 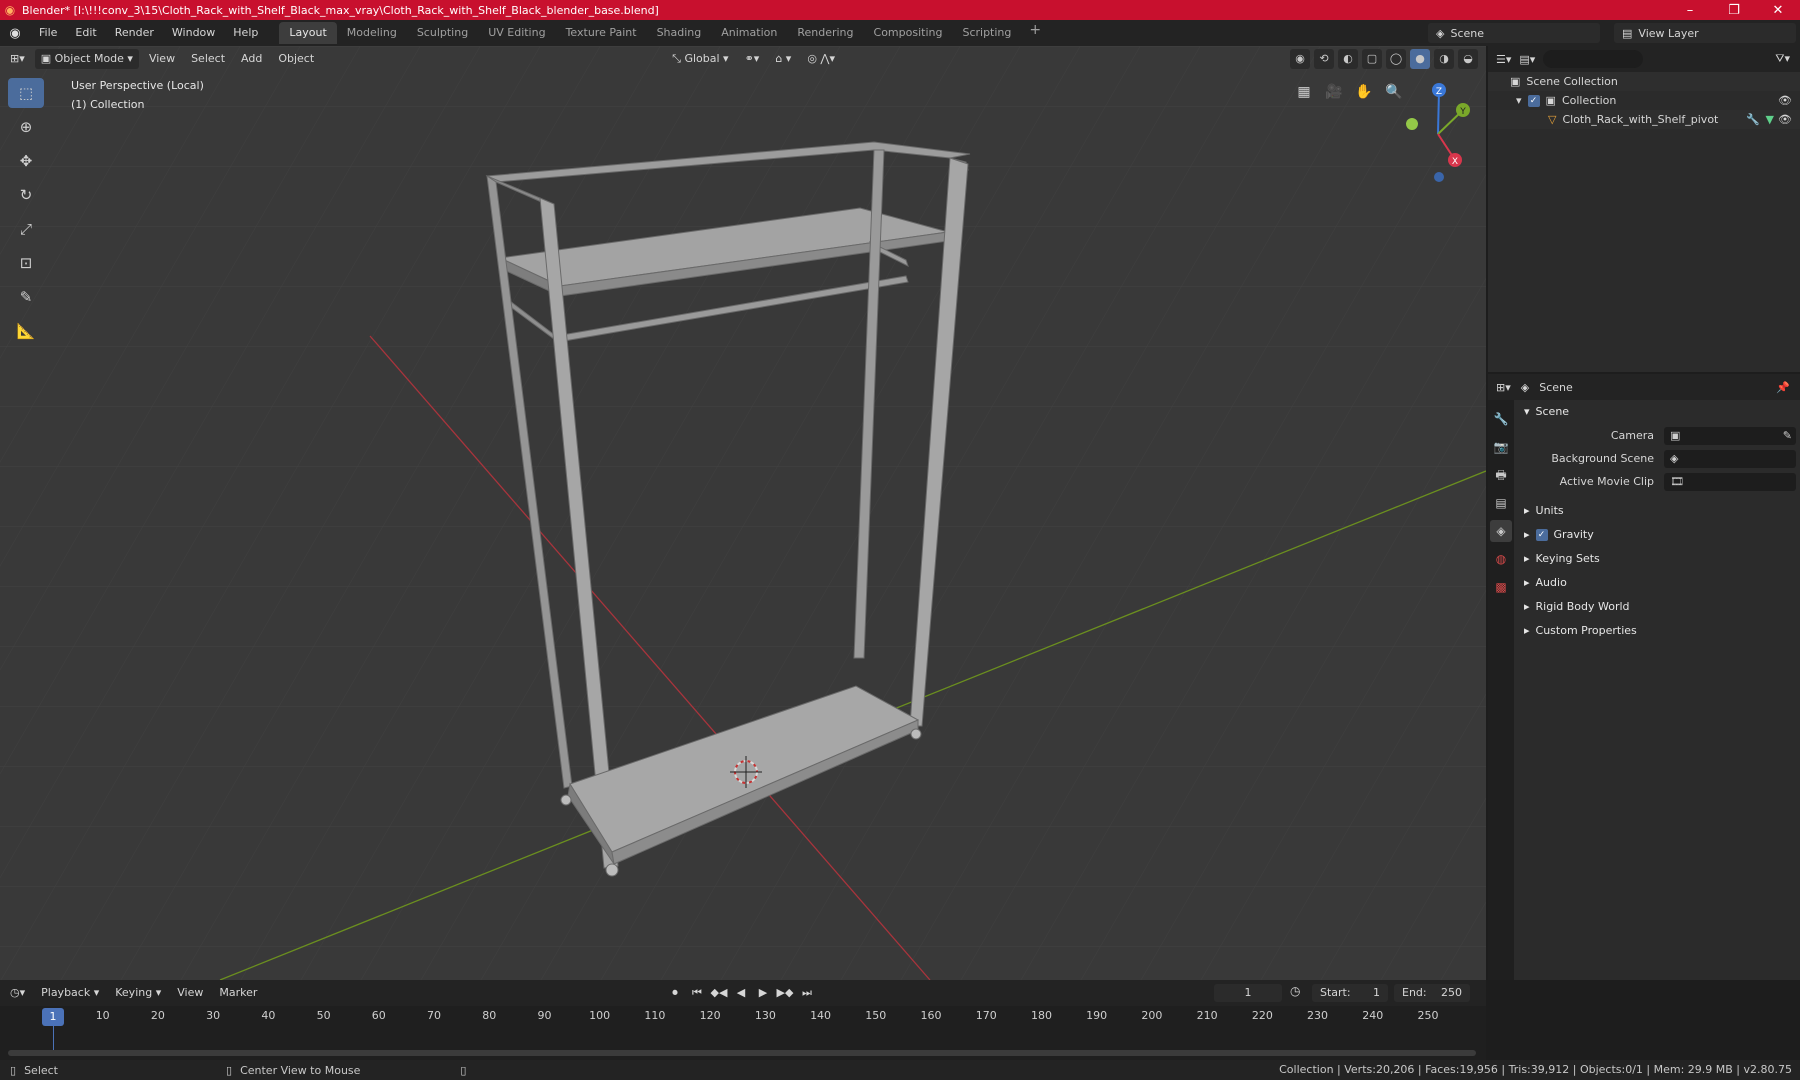 What do you see at coordinates (1644, 100) in the screenshot?
I see `outliner-collection-row: ▾ ✓ ▣ Collection 👁` at bounding box center [1644, 100].